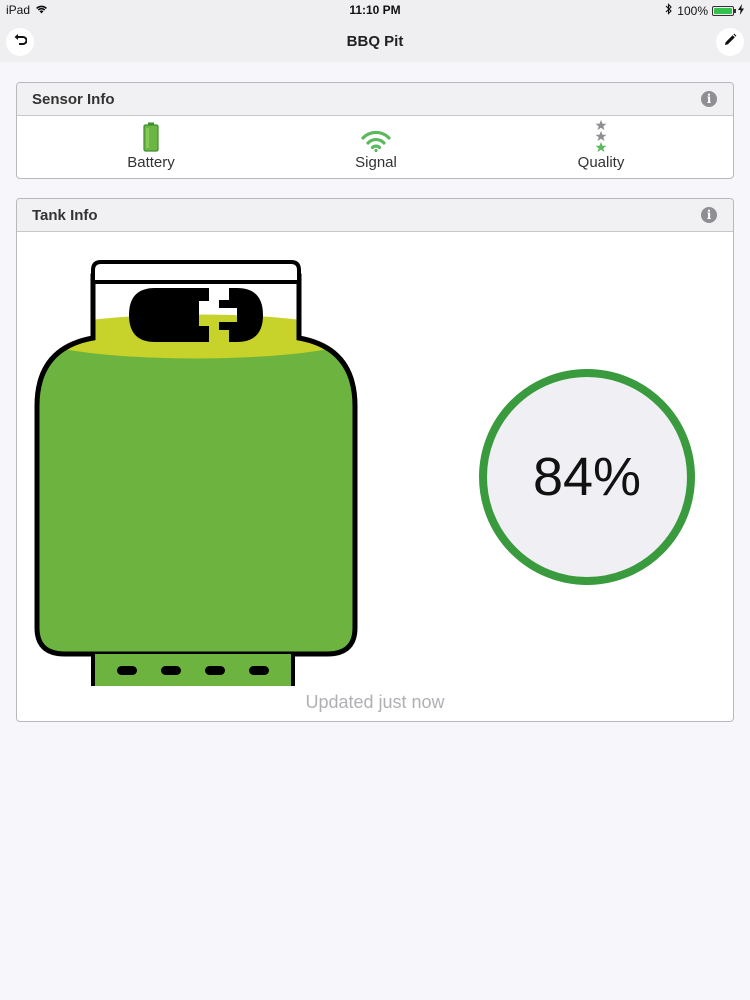 Image resolution: width=750 pixels, height=1000 pixels. I want to click on nav-bar: BBQ Pit, so click(375, 42).